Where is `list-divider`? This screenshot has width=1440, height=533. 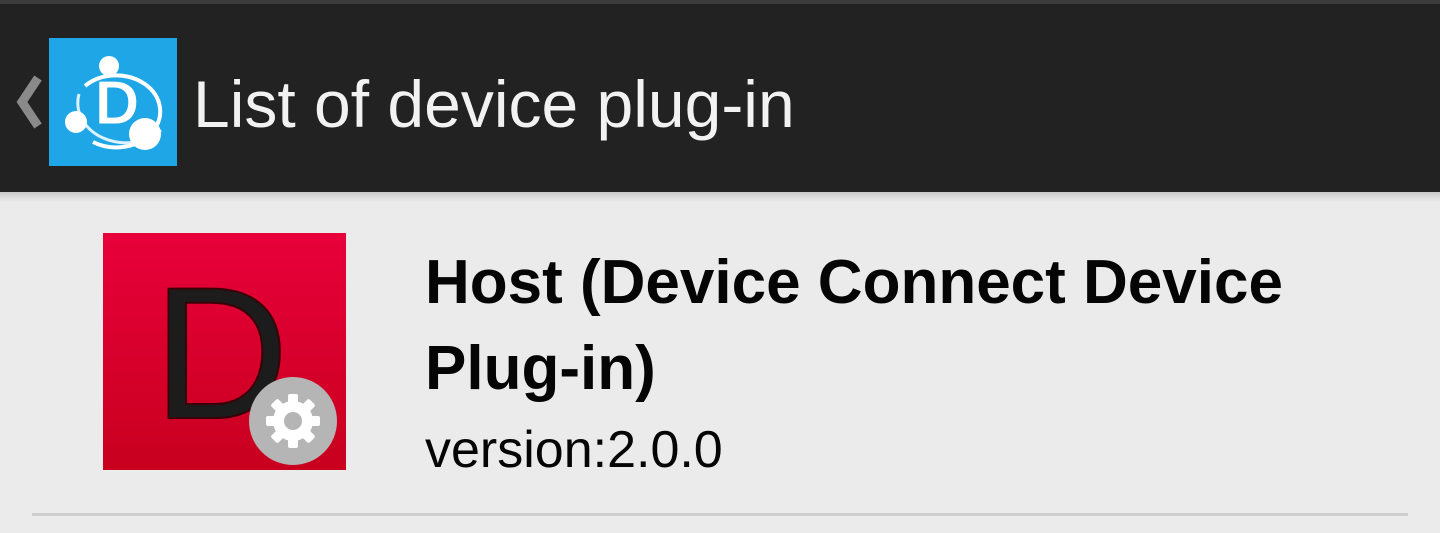 list-divider is located at coordinates (720, 514).